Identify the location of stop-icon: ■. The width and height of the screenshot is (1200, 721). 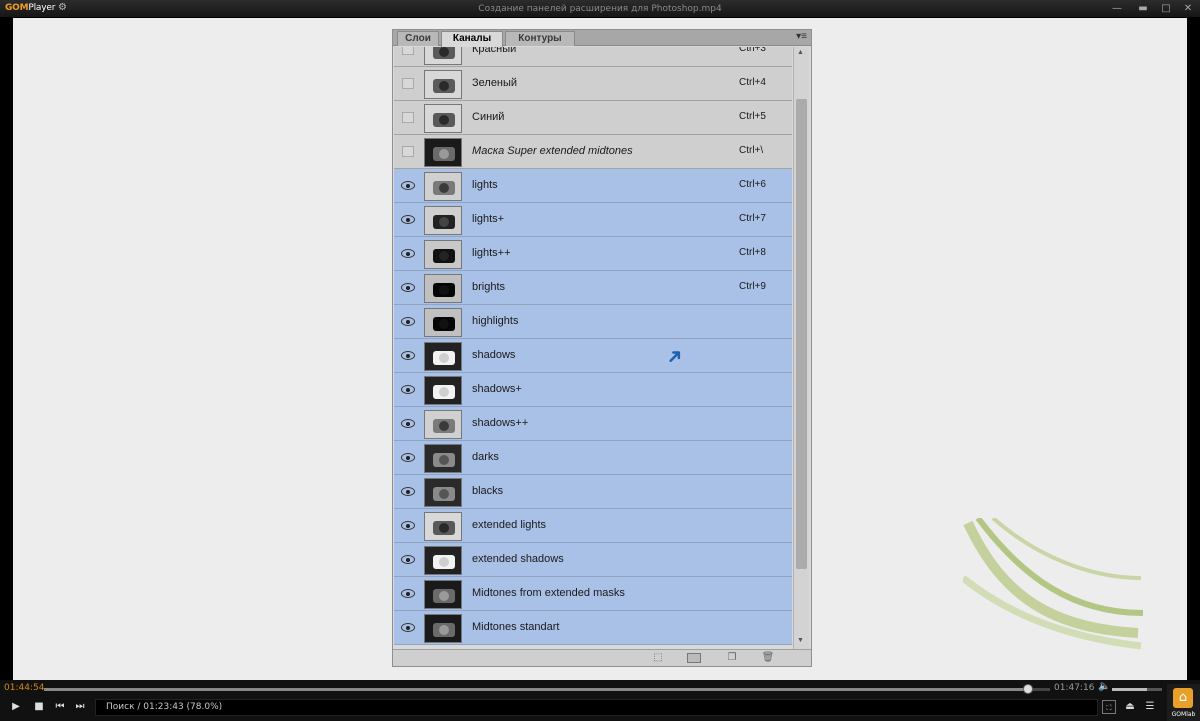
(39, 707).